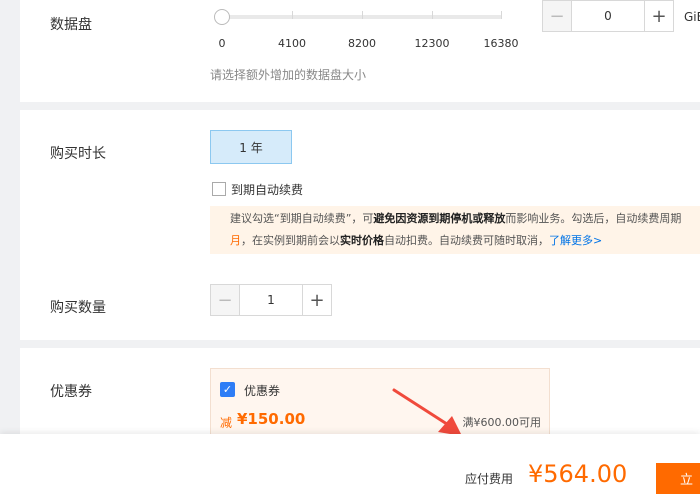 The width and height of the screenshot is (700, 494). What do you see at coordinates (262, 391) in the screenshot?
I see `coupon-title: 优惠券` at bounding box center [262, 391].